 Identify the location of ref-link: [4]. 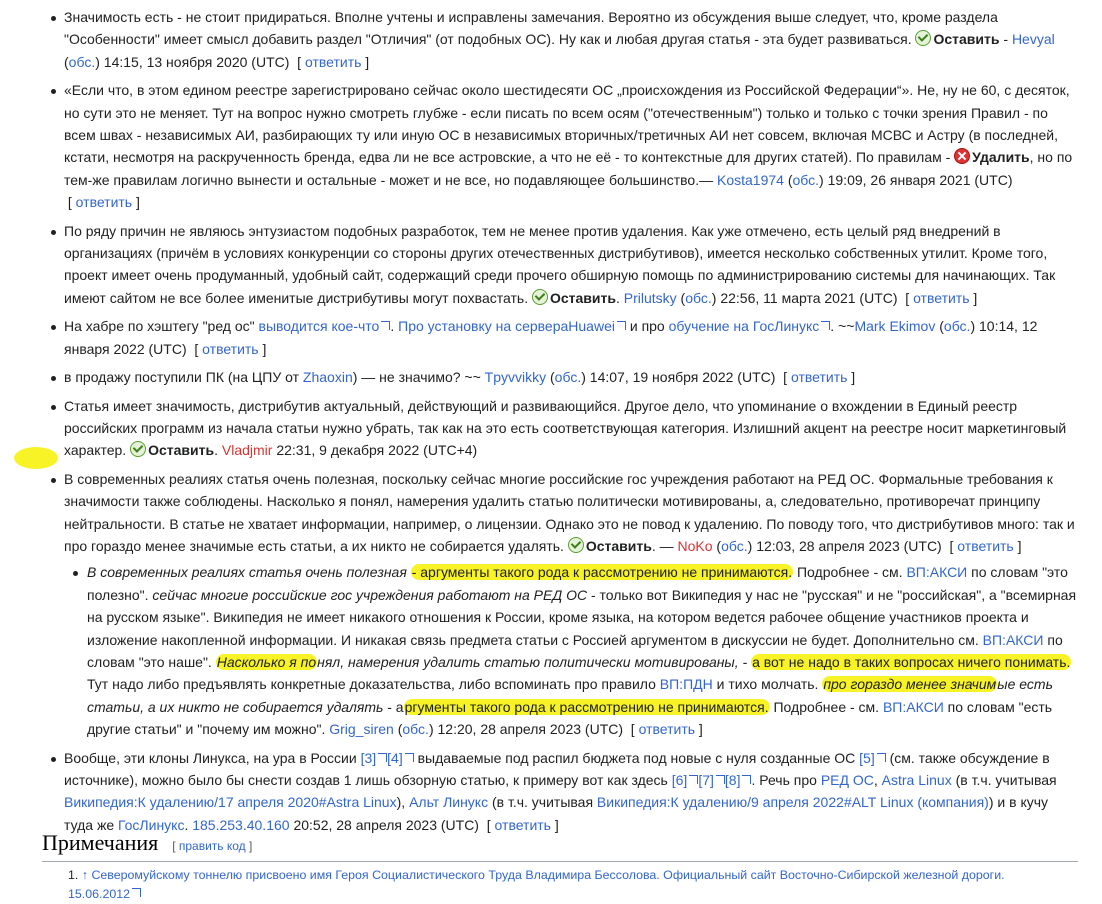
(400, 758).